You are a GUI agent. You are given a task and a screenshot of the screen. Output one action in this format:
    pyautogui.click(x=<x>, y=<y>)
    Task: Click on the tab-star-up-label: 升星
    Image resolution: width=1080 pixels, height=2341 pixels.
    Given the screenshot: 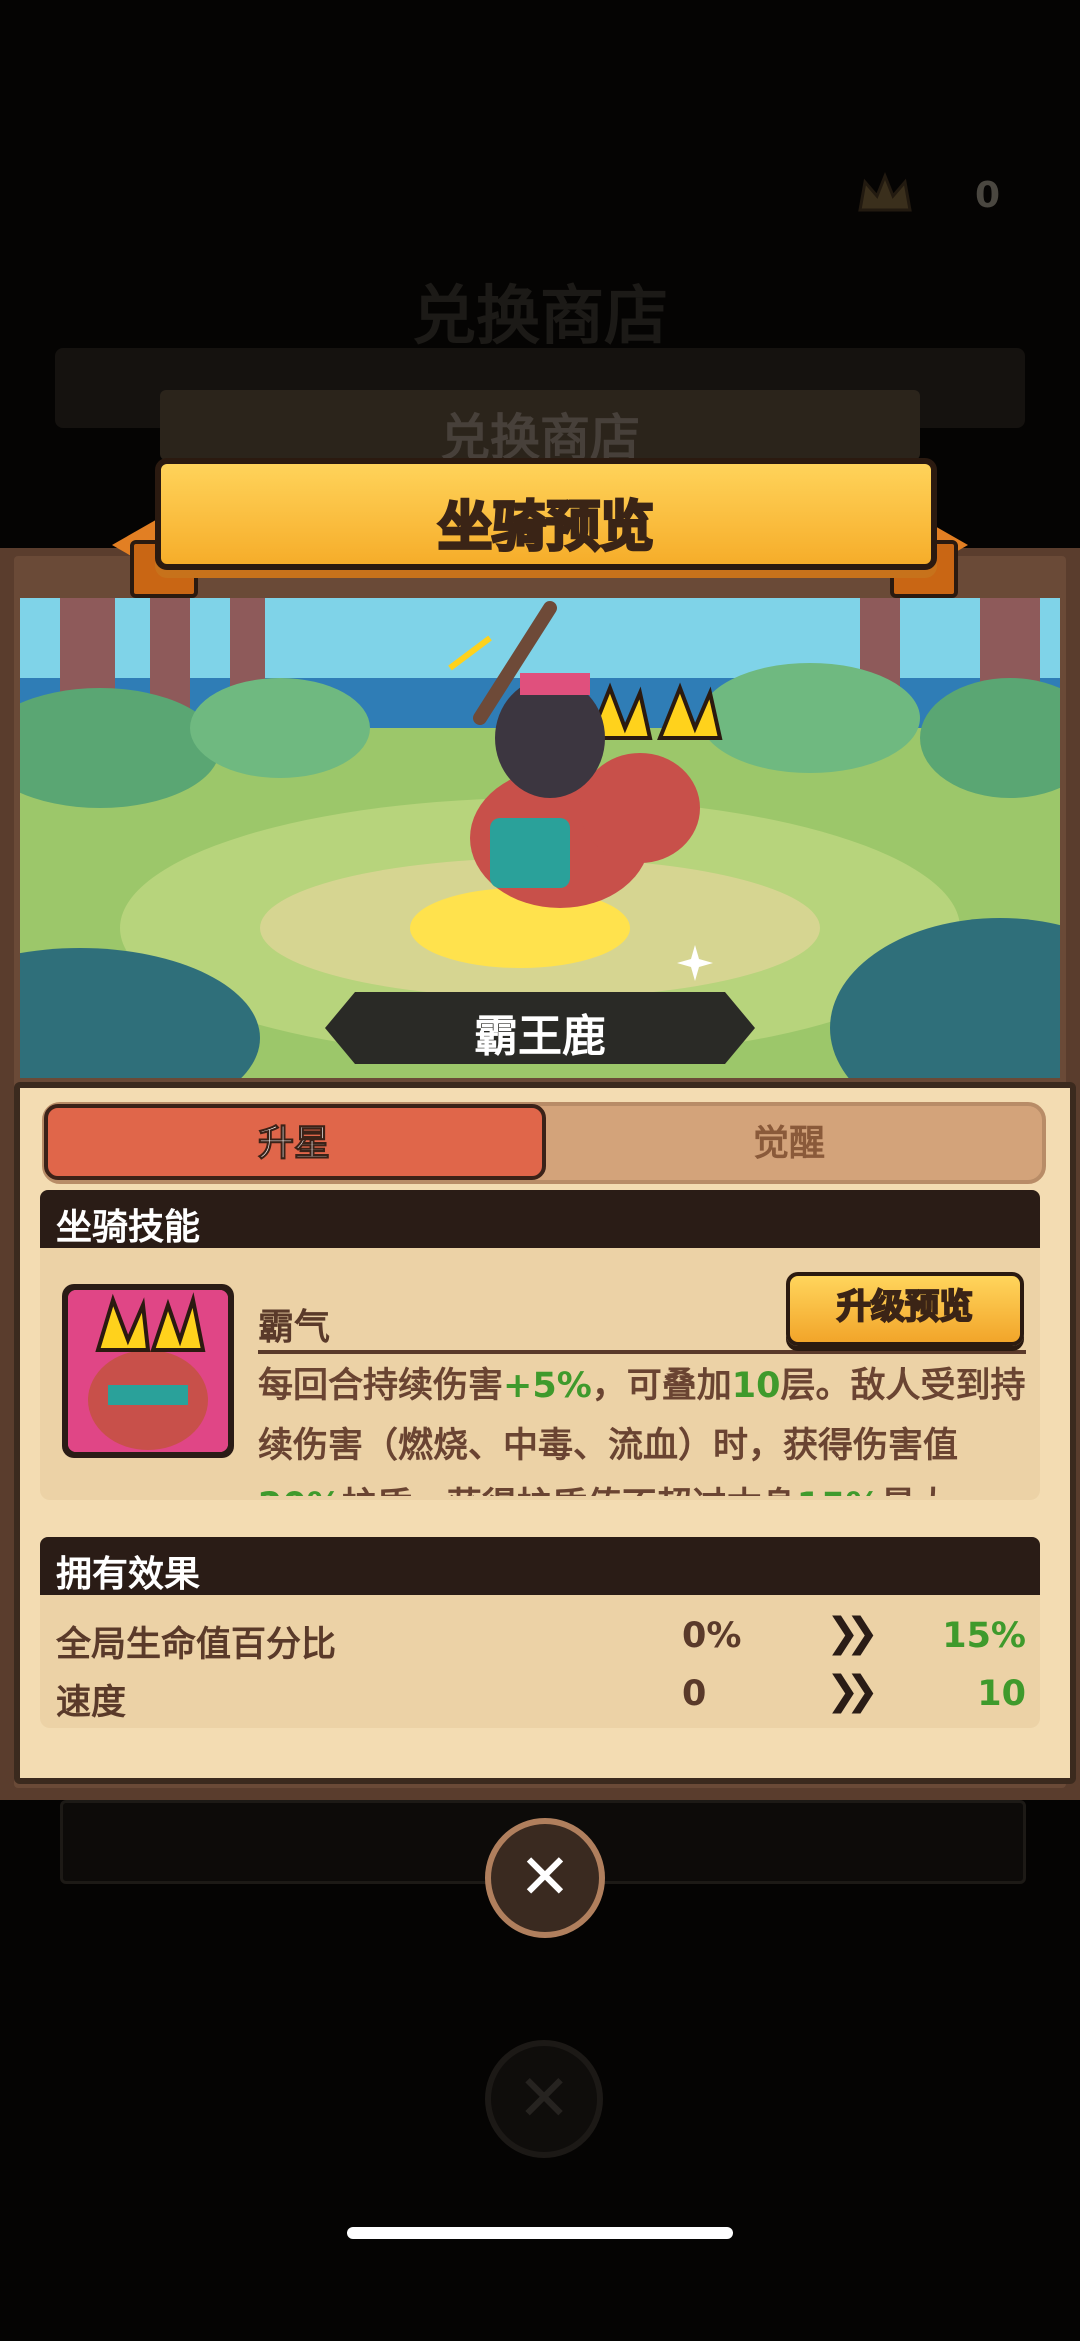 What is the action you would take?
    pyautogui.click(x=293, y=1144)
    